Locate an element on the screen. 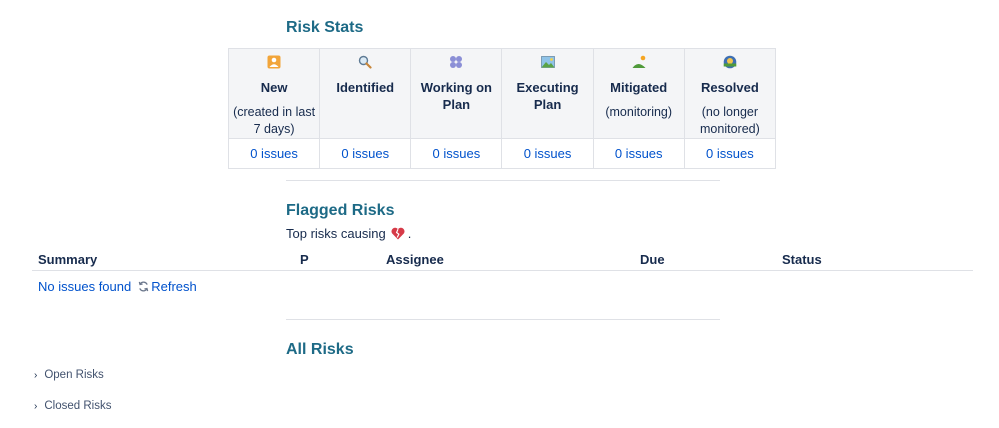 This screenshot has height=428, width=999. flagged-intro-text: Top risks causing is located at coordinates (336, 233).